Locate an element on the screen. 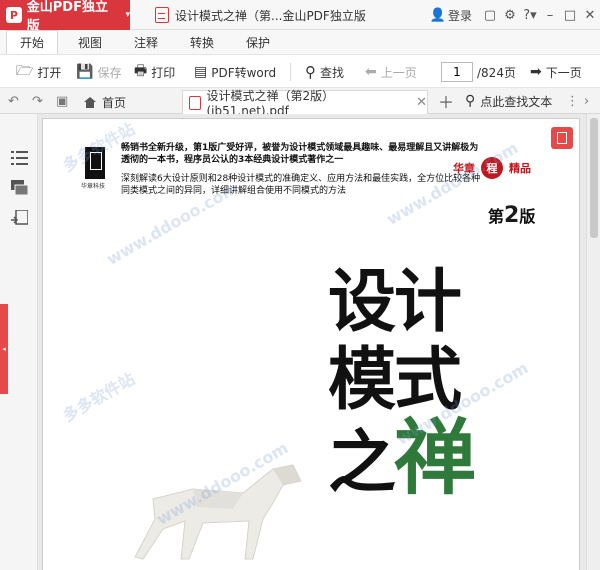 This screenshot has width=600, height=570. page-number-input is located at coordinates (457, 72).